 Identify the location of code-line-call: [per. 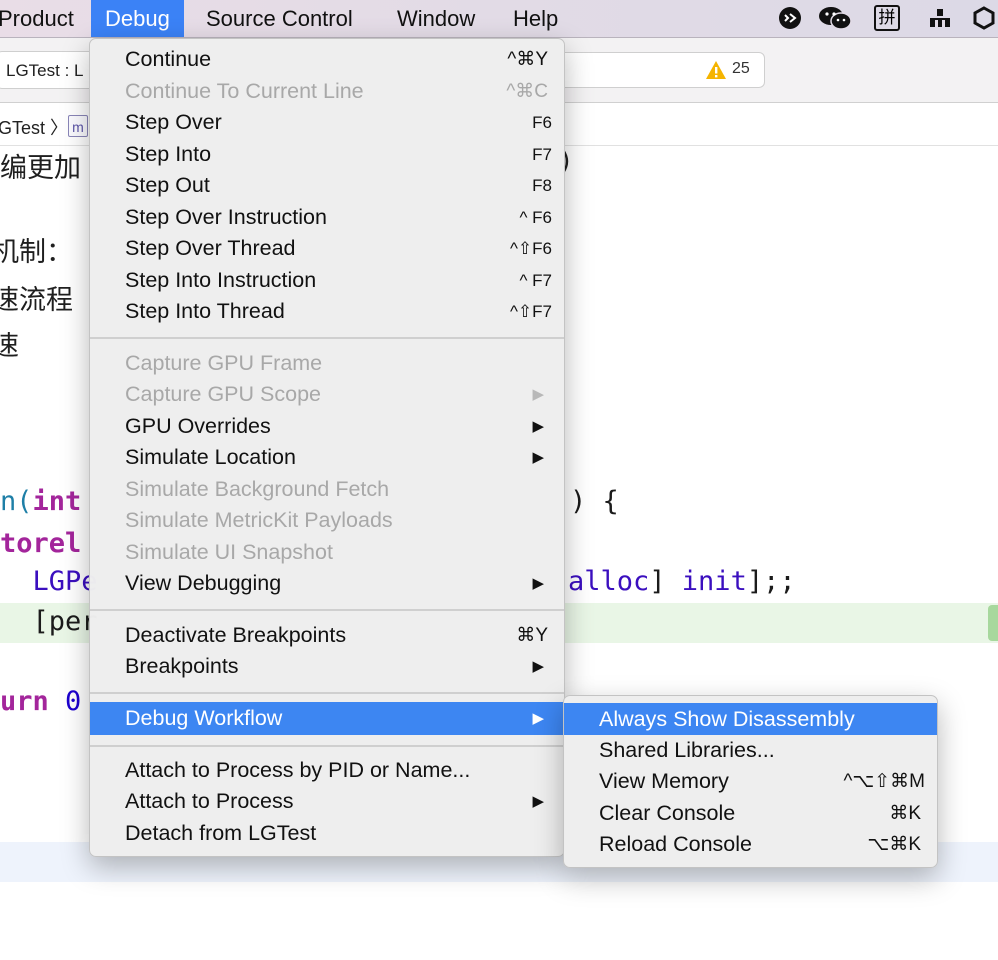
(49, 621).